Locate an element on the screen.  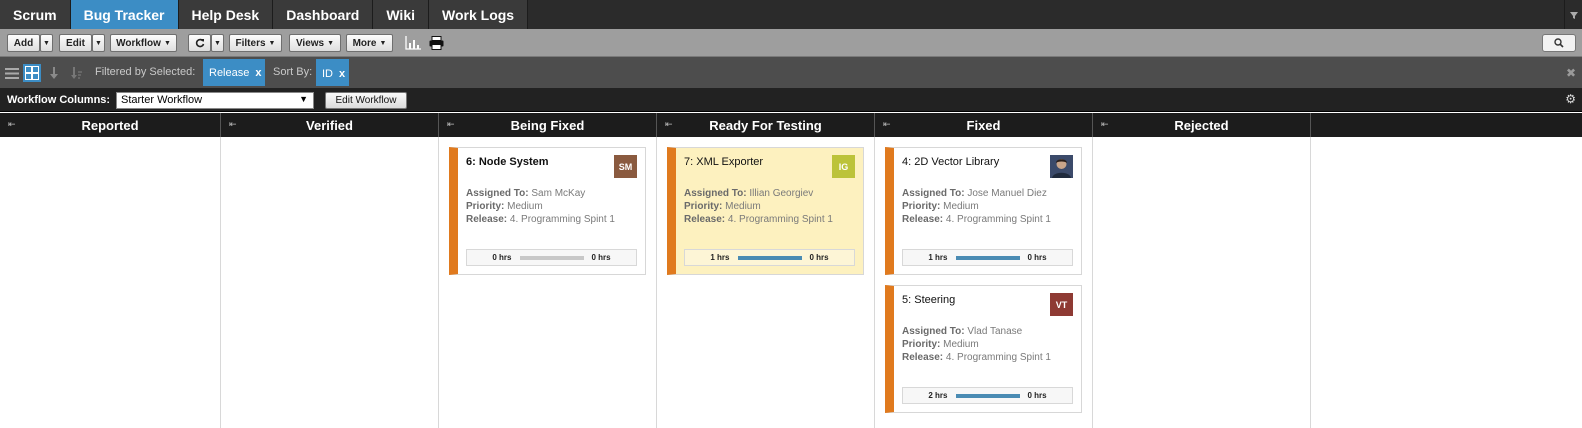
tab-help-desk: Help Desk is located at coordinates (226, 14).